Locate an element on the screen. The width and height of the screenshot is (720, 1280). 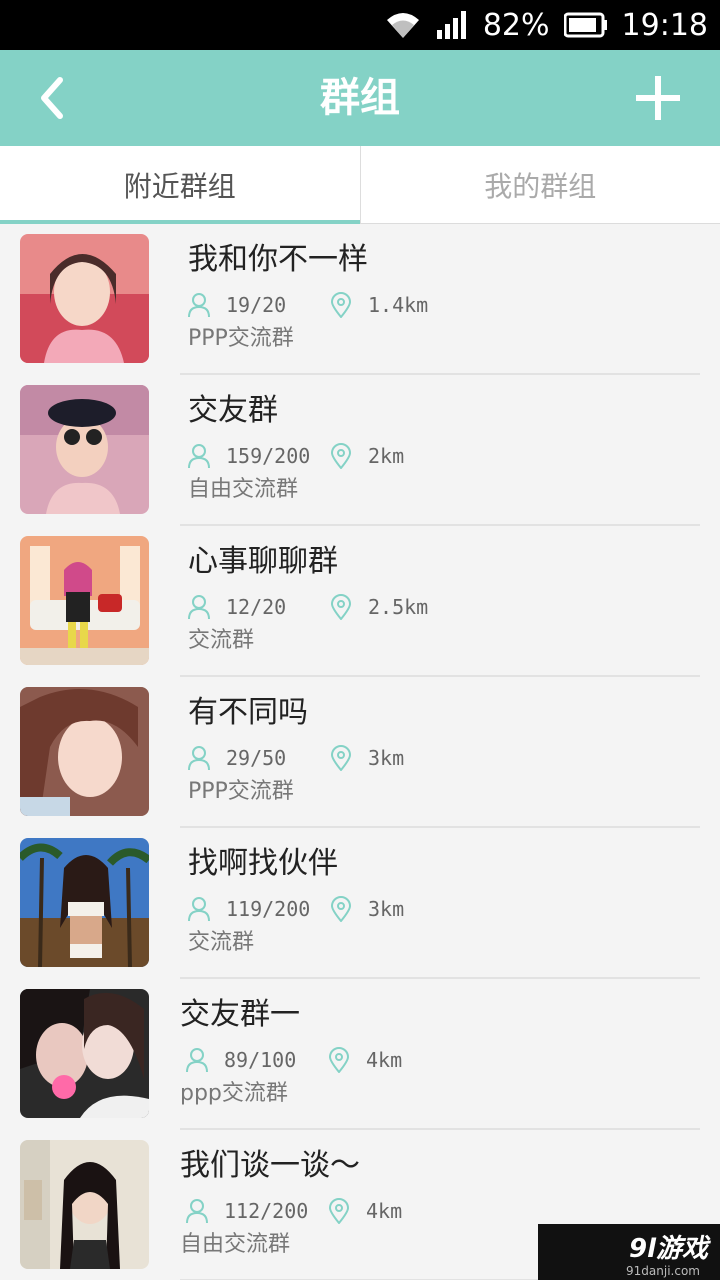
watermark-brand: 9l游戏 is located at coordinates (668, 1249).